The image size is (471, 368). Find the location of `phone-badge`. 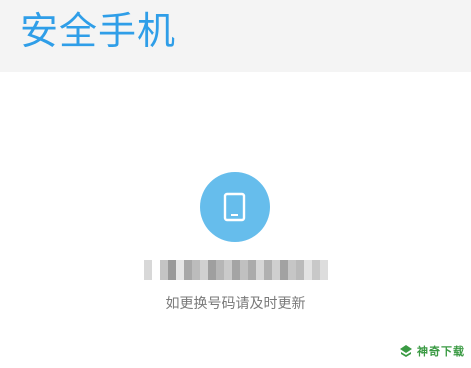

phone-badge is located at coordinates (235, 207).